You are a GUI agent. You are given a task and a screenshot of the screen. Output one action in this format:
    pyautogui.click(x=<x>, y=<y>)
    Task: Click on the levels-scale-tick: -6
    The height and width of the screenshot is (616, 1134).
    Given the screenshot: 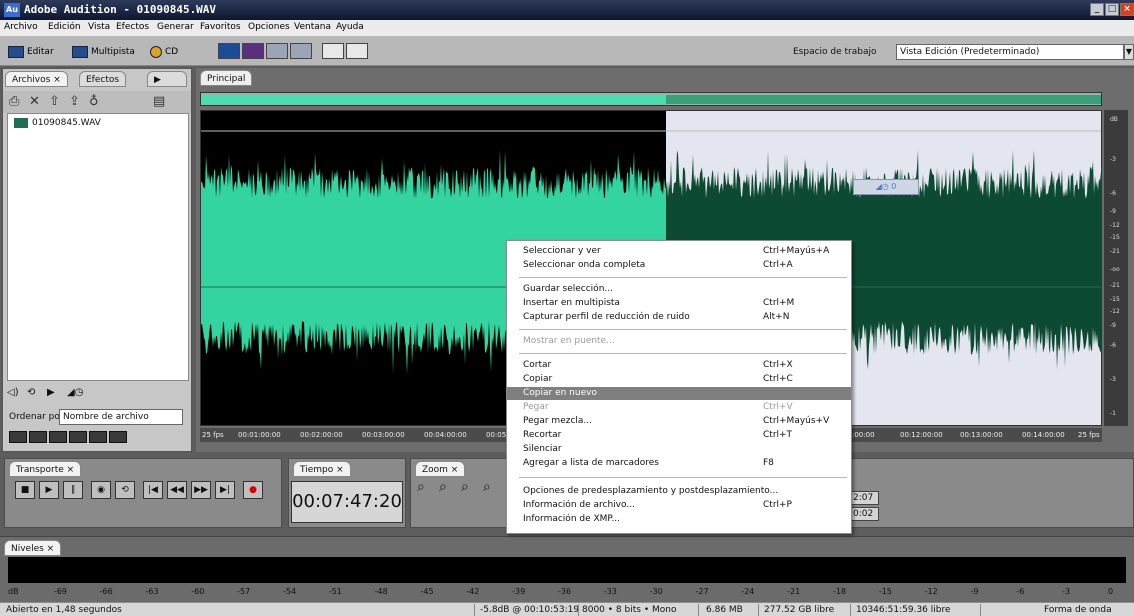 What is the action you would take?
    pyautogui.click(x=1020, y=591)
    